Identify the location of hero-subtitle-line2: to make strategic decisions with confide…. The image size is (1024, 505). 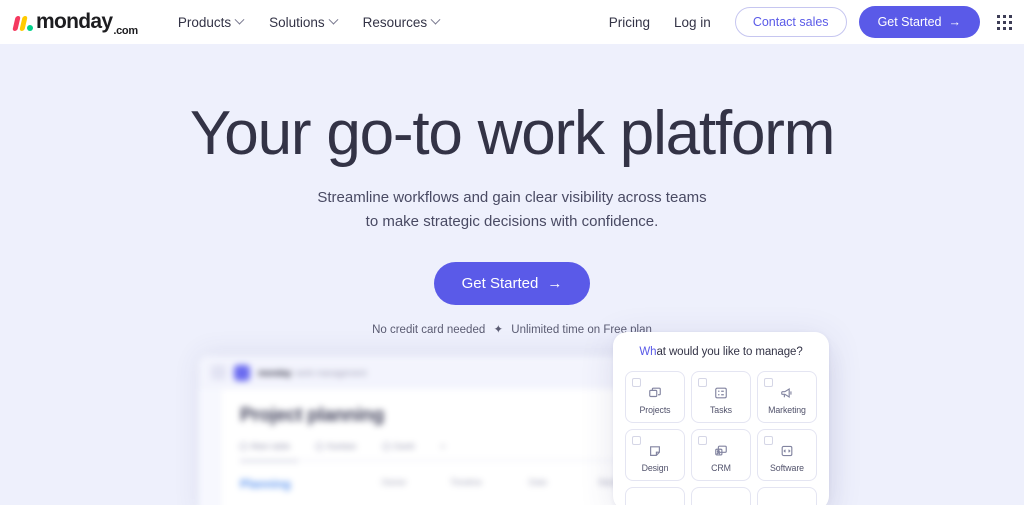
(512, 222).